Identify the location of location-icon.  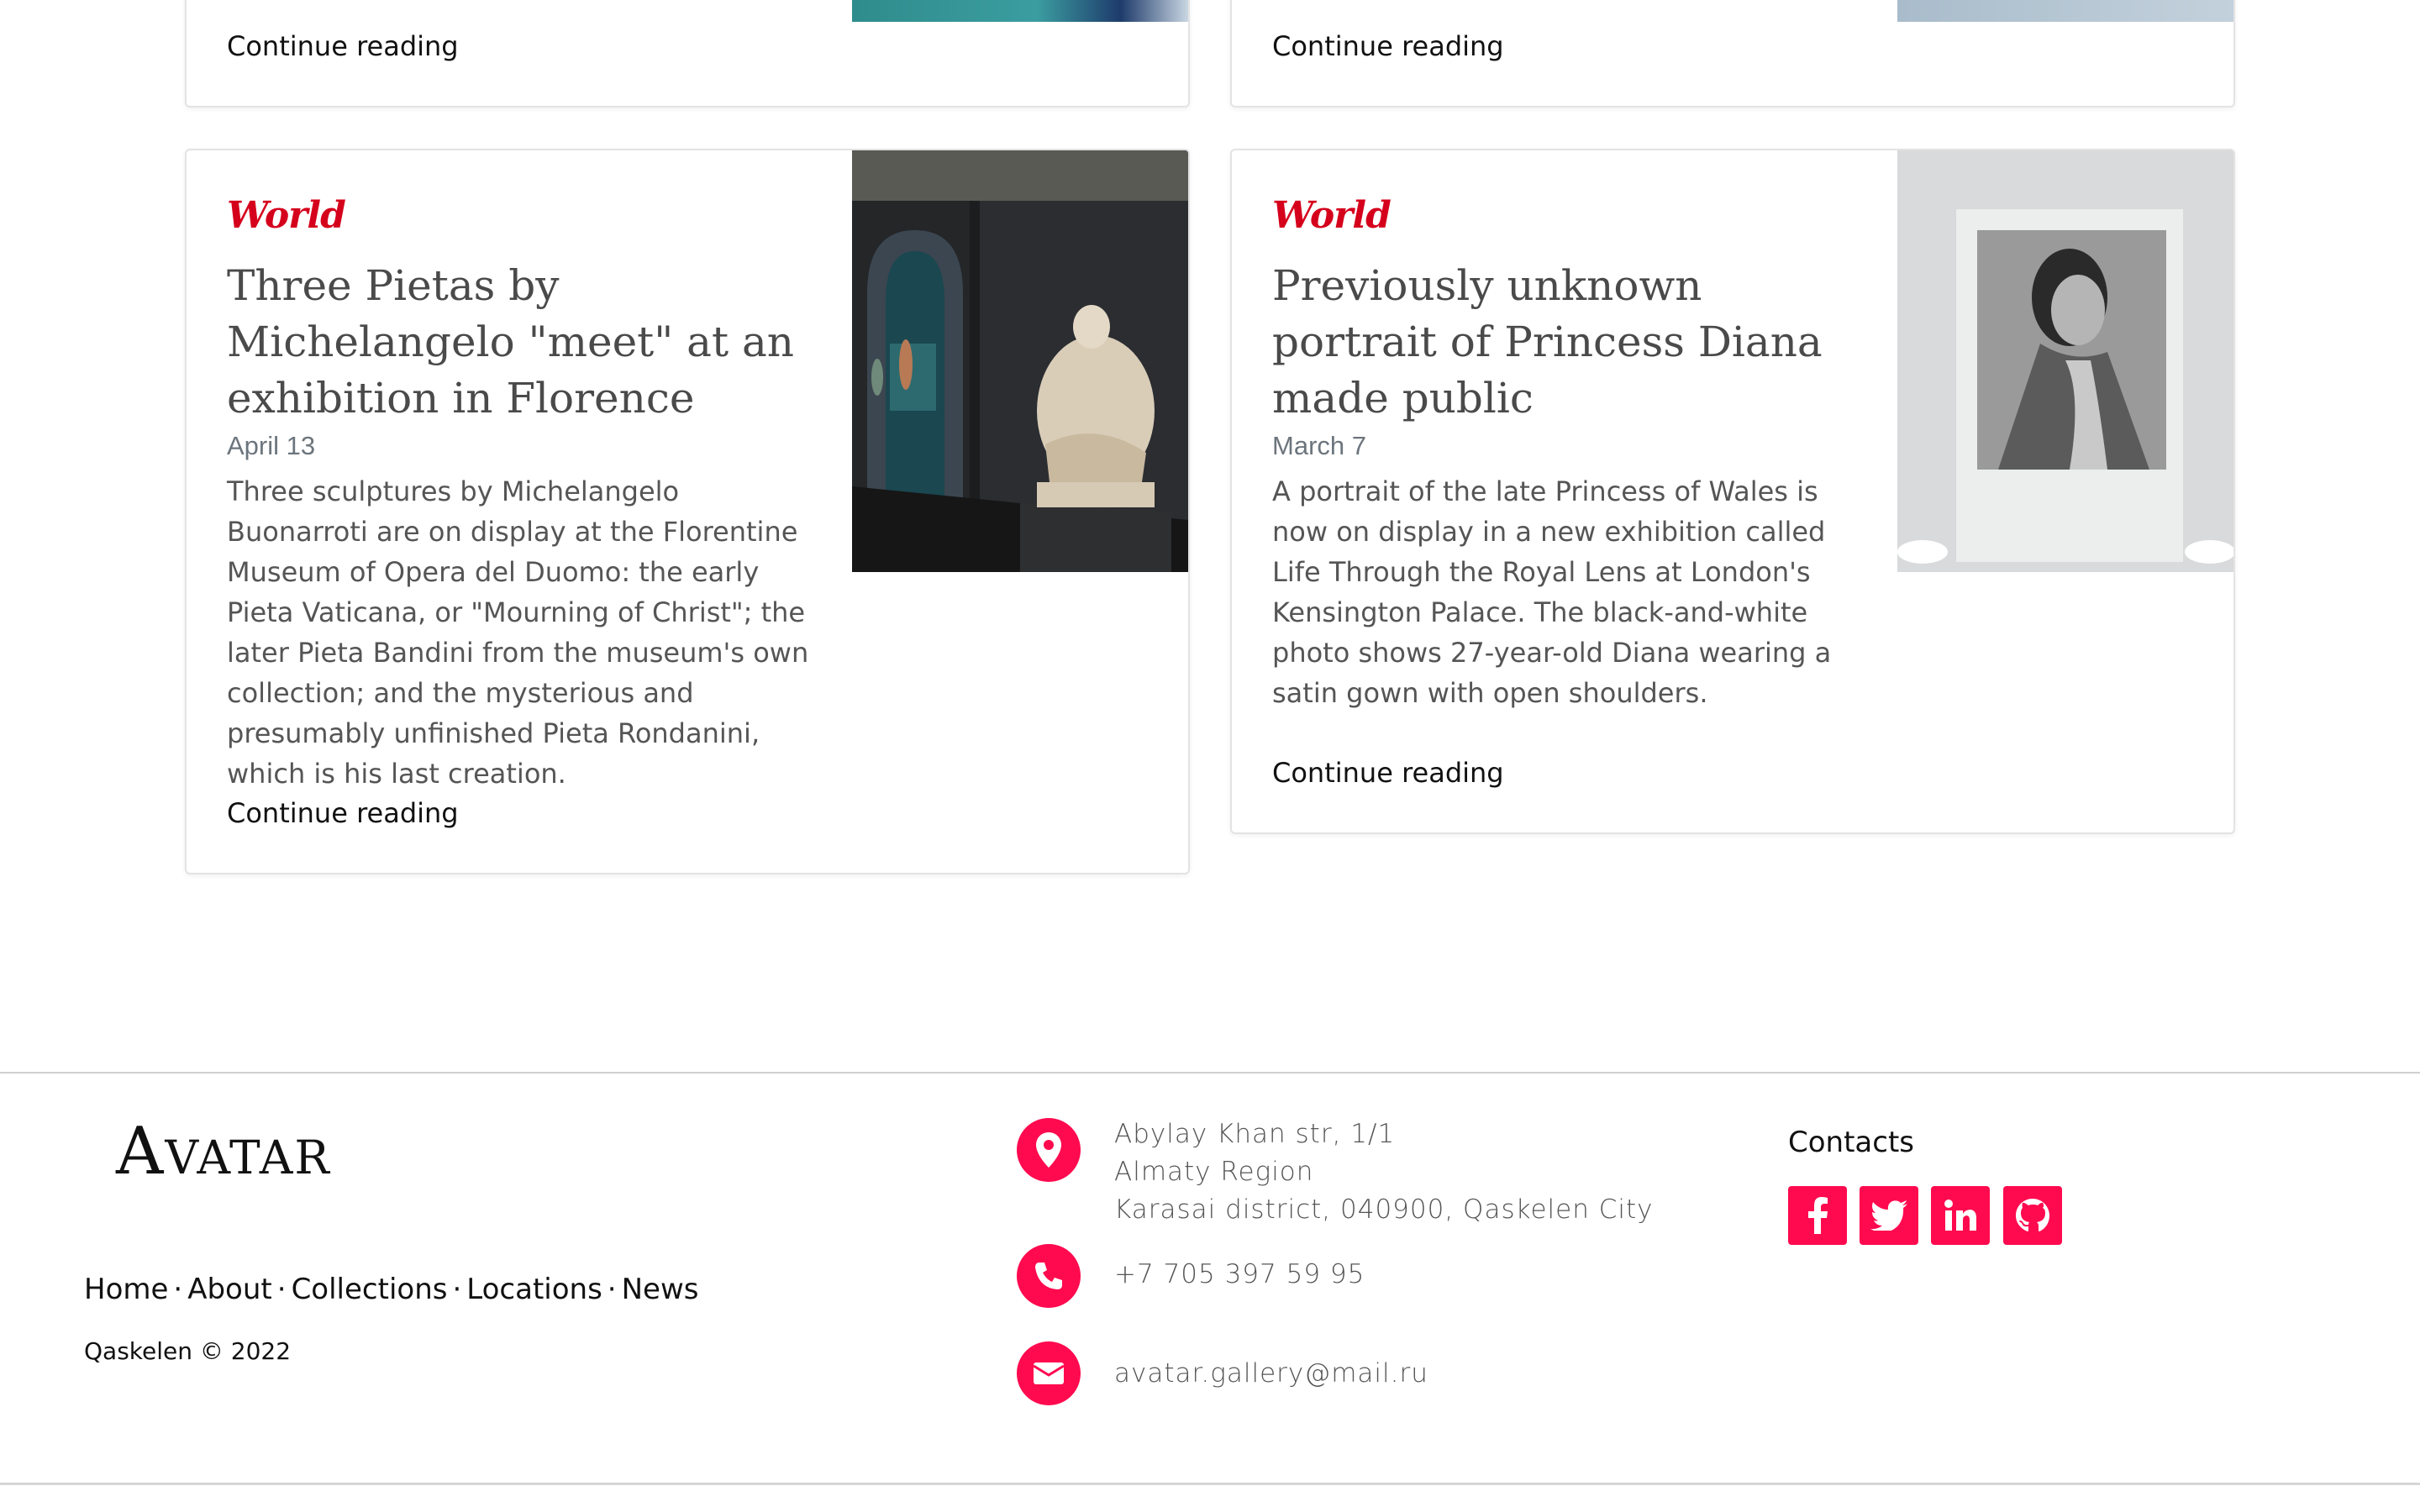
(1049, 1150).